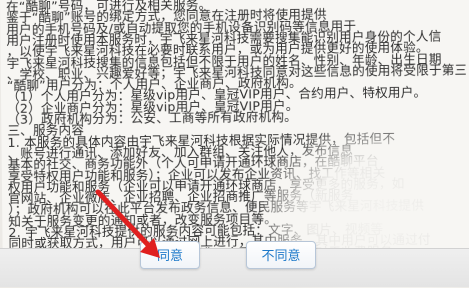 The width and height of the screenshot is (469, 288). What do you see at coordinates (234, 267) in the screenshot?
I see `button-bar` at bounding box center [234, 267].